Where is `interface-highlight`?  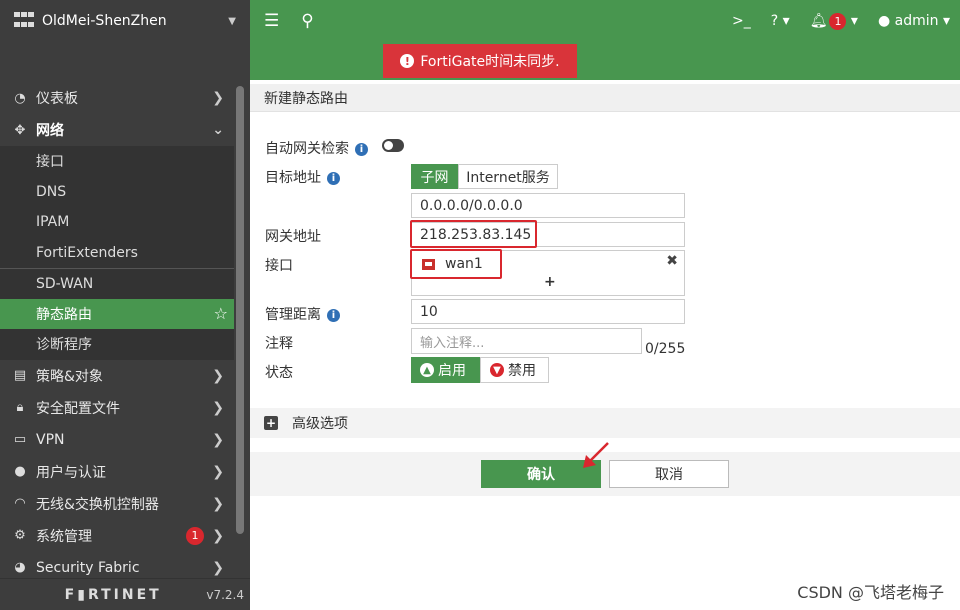
interface-highlight is located at coordinates (456, 264).